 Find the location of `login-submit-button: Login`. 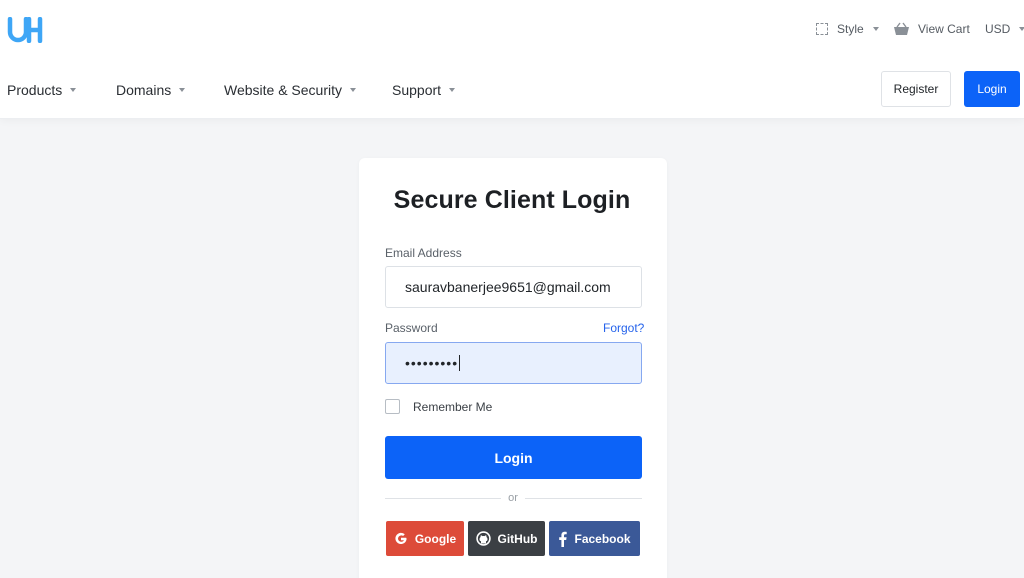

login-submit-button: Login is located at coordinates (513, 457).